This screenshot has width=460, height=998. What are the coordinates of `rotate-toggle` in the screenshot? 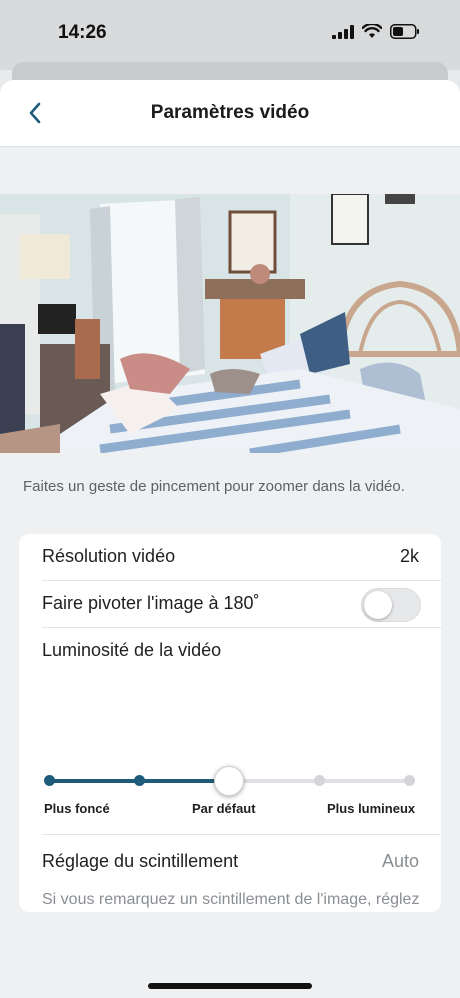 It's located at (391, 605).